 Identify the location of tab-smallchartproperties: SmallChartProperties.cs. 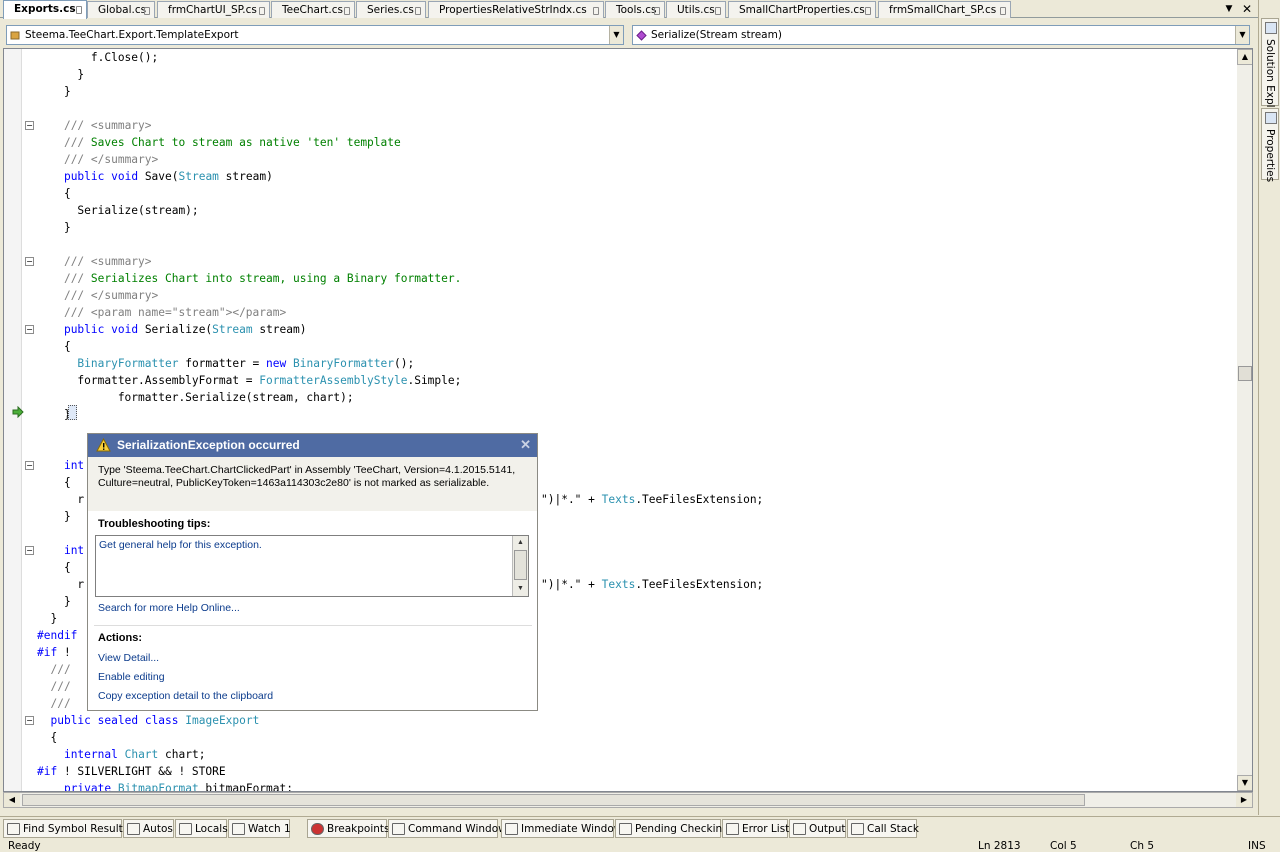
(802, 9).